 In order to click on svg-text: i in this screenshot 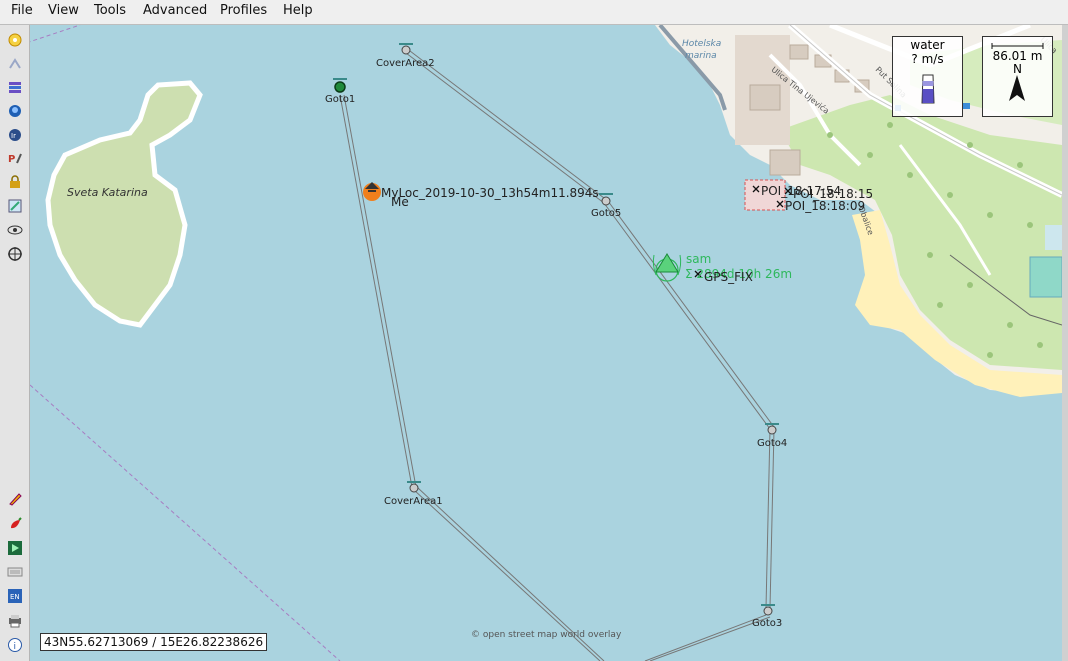, I will do `click(15, 647)`.